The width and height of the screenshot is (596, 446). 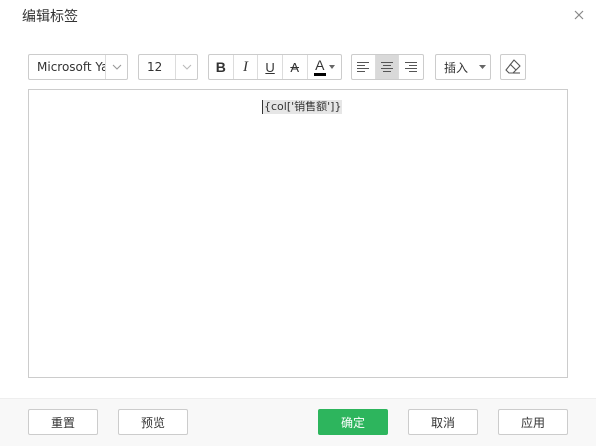 I want to click on apply-button: 应用, so click(x=533, y=422).